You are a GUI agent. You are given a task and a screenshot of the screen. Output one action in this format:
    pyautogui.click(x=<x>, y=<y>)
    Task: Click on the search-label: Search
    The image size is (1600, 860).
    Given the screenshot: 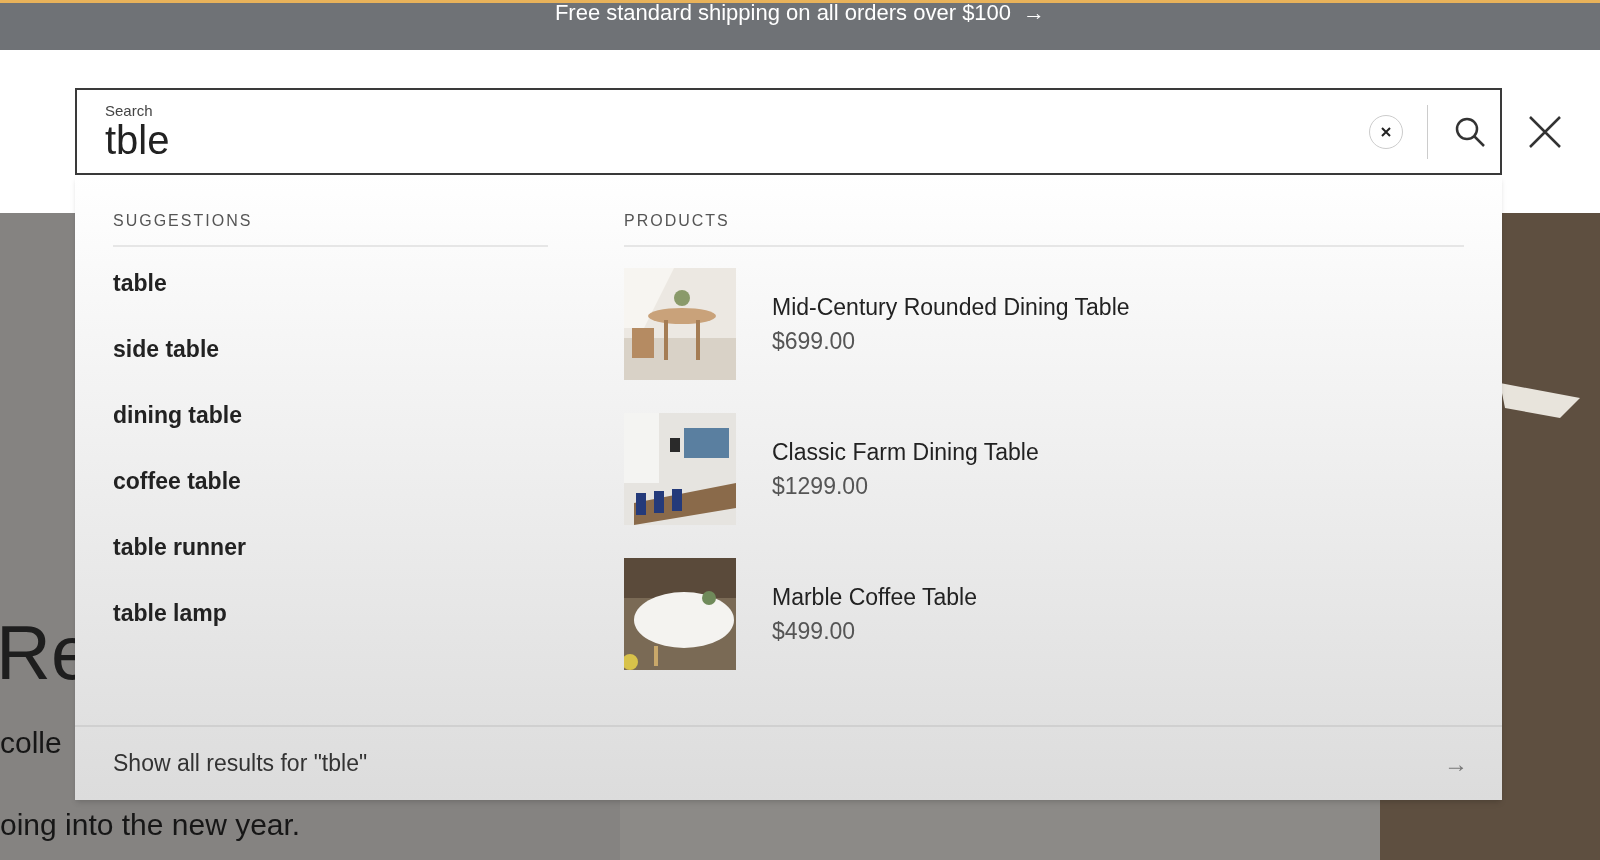 What is the action you would take?
    pyautogui.click(x=129, y=110)
    